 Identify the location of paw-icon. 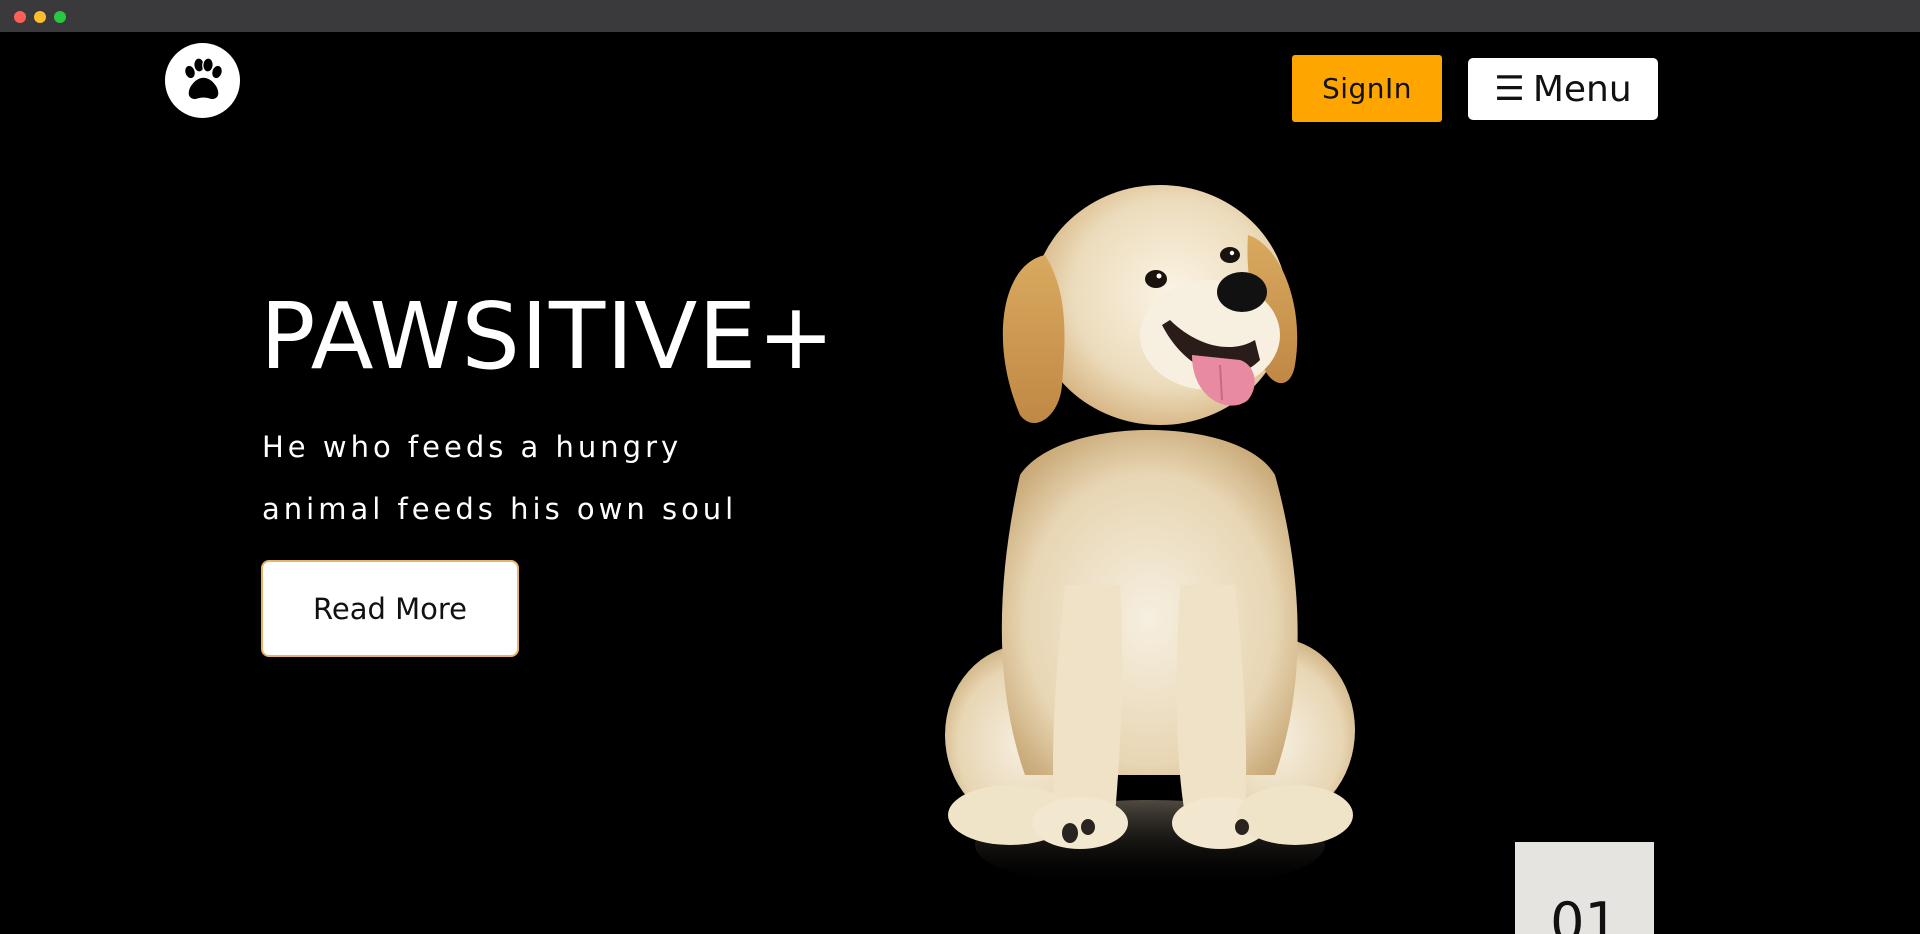
(203, 78).